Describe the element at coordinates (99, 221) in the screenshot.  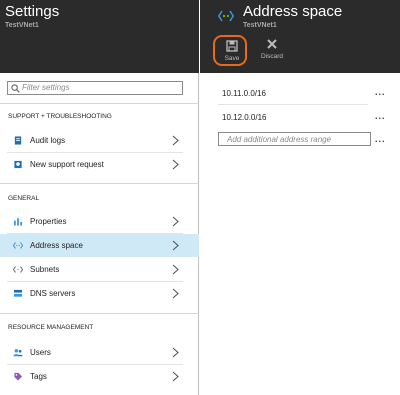
I see `nav-item-properties: Properties` at that location.